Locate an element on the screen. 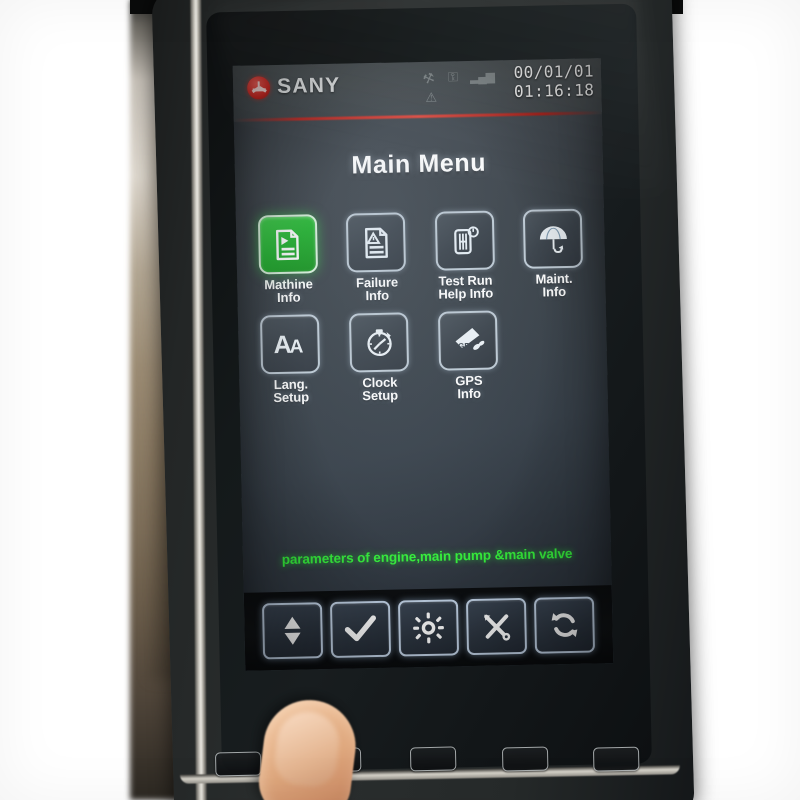  document-warning-icon is located at coordinates (376, 242).